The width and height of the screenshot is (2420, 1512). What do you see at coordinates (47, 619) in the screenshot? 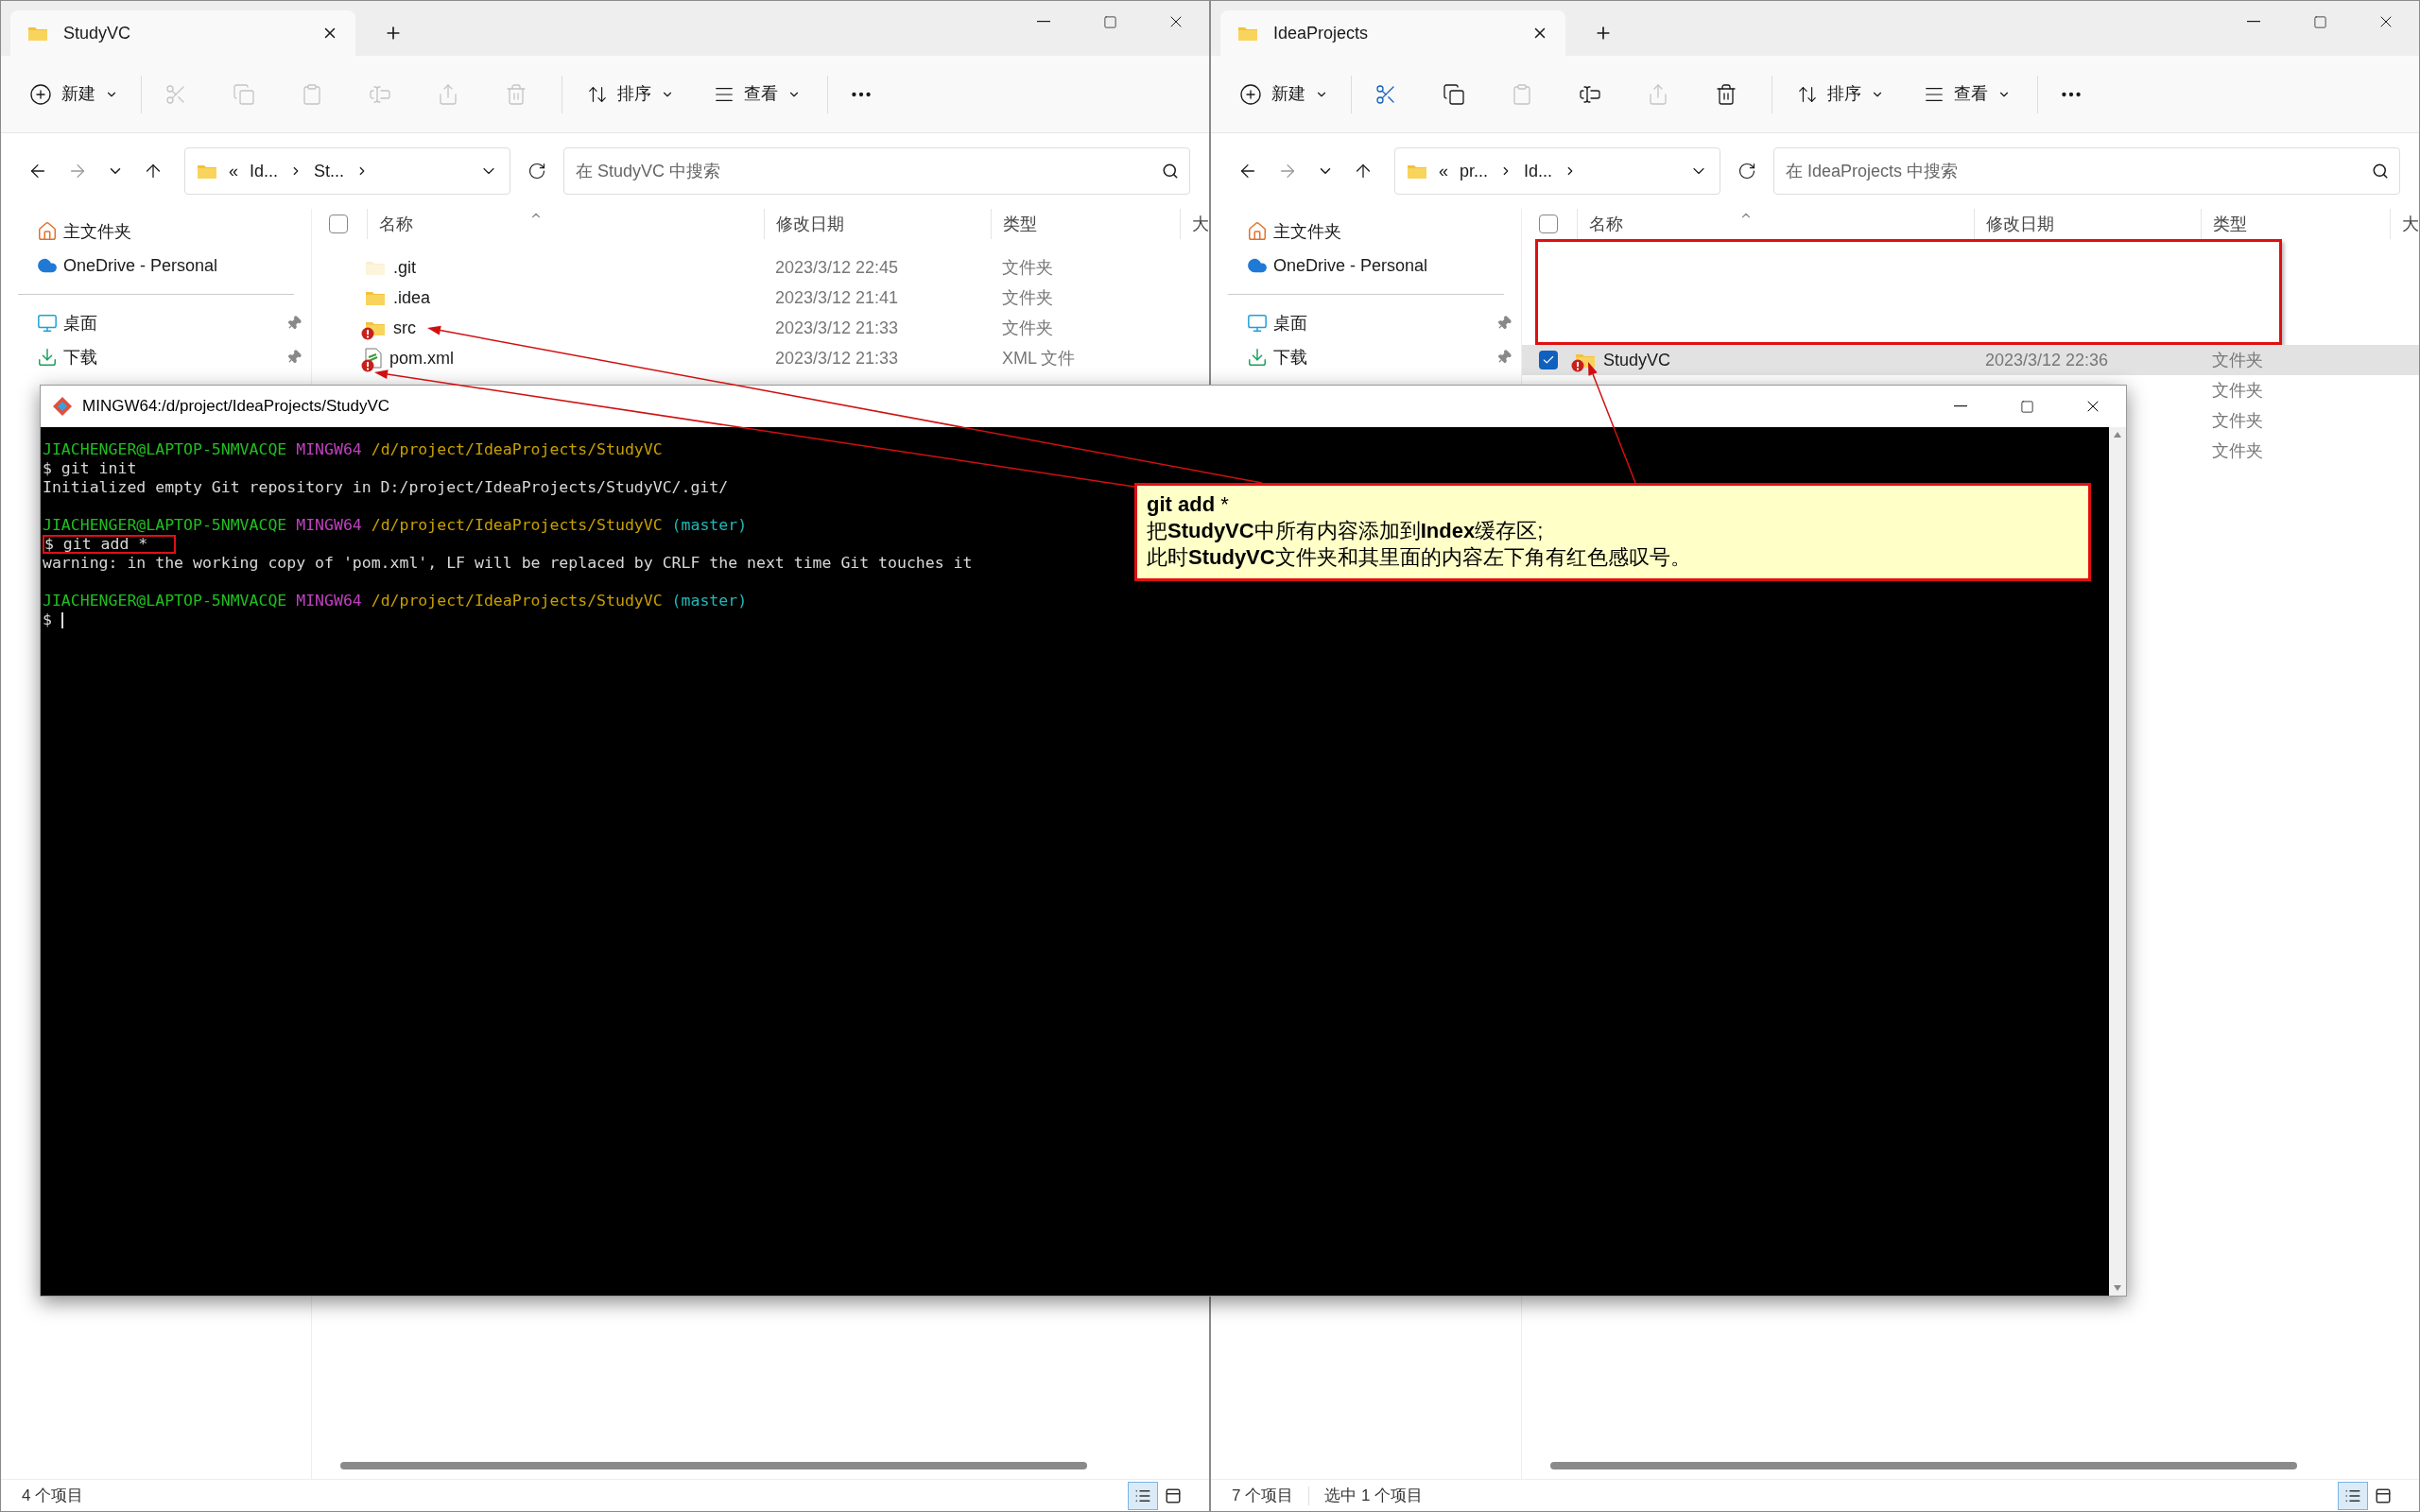
I see `terminal-text: $` at bounding box center [47, 619].